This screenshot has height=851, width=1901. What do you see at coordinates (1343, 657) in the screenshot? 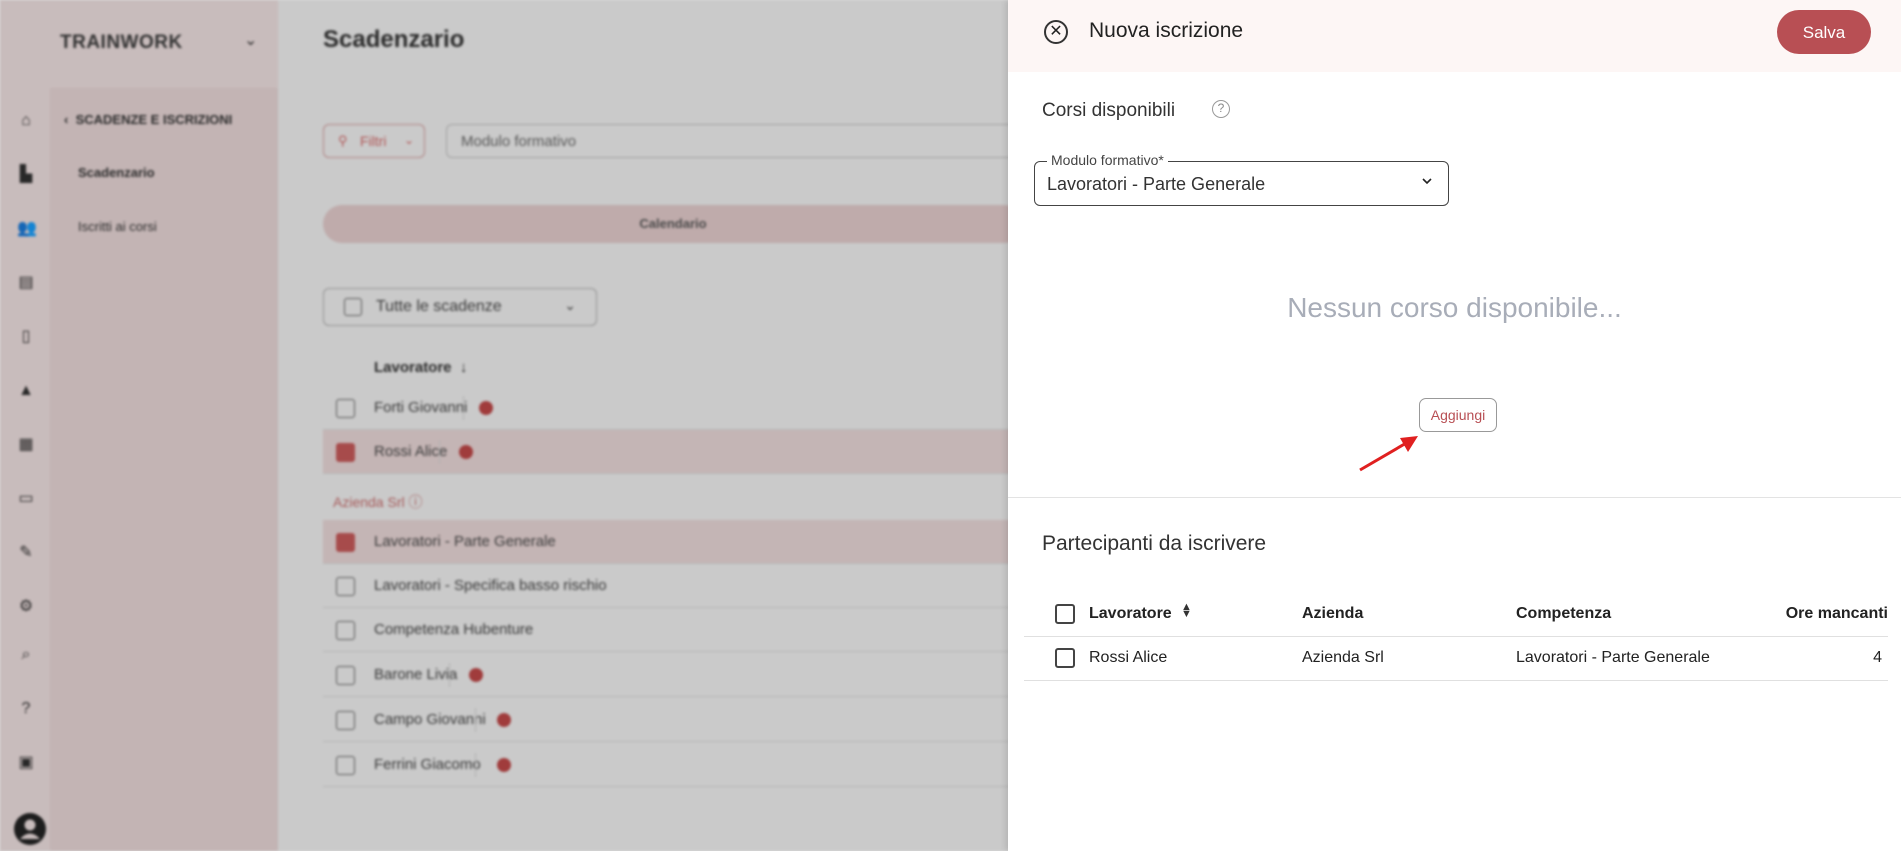
I see `row-company: Azienda Srl` at bounding box center [1343, 657].